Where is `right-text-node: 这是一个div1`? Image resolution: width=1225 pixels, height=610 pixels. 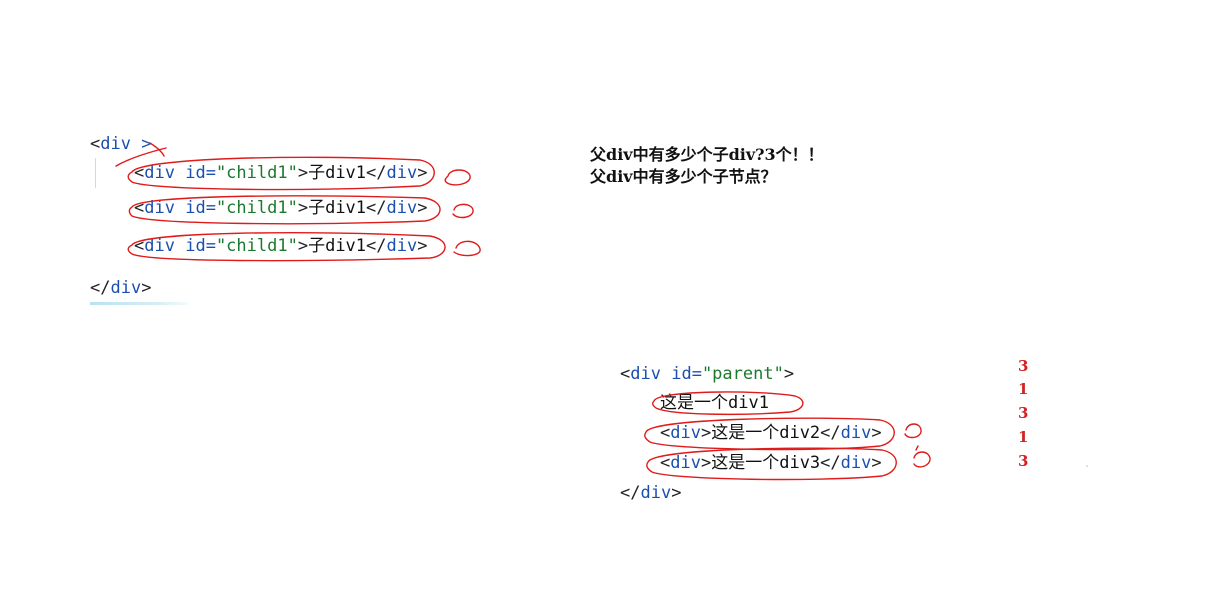
right-text-node: 这是一个div1 is located at coordinates (714, 403).